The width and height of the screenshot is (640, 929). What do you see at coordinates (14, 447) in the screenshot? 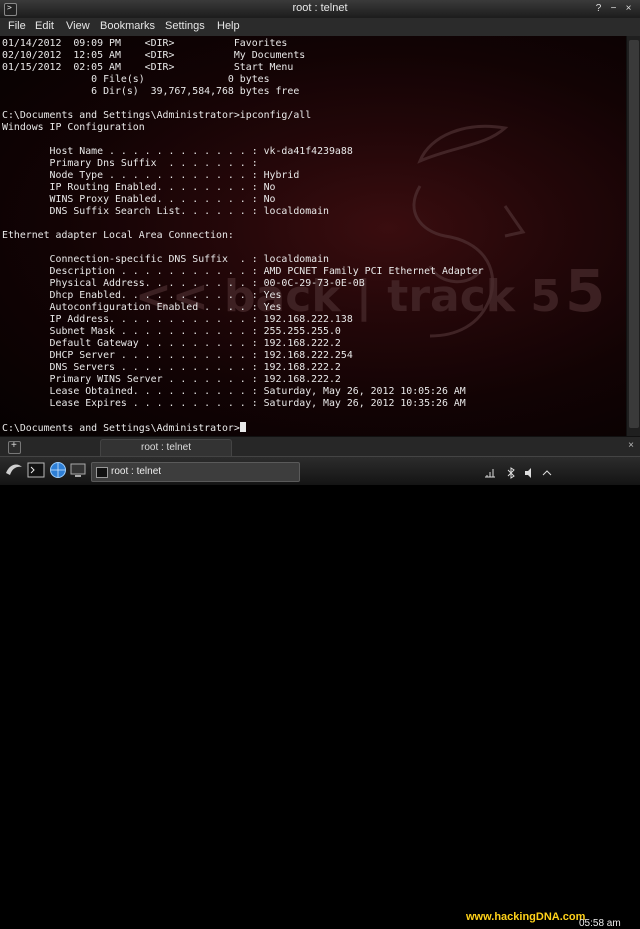
I see `new-tab-icon` at bounding box center [14, 447].